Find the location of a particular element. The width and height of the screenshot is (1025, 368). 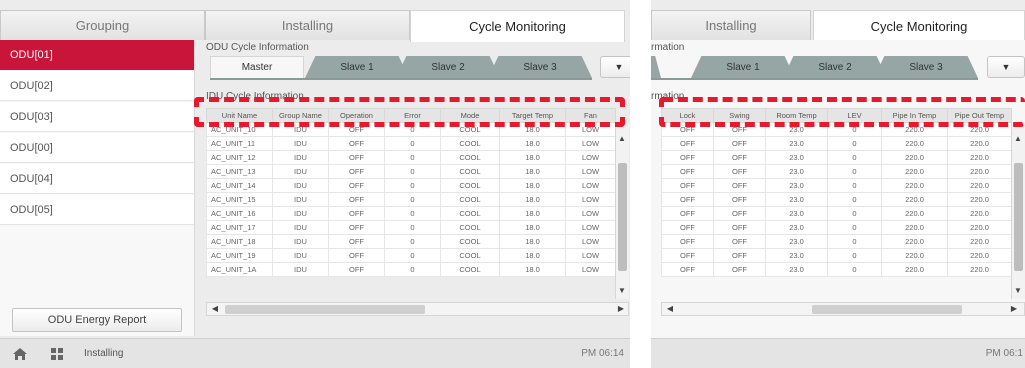

table-row: AC_UNIT_16 IDU OFF 0 COOL 18.0 LOW is located at coordinates (411, 213).